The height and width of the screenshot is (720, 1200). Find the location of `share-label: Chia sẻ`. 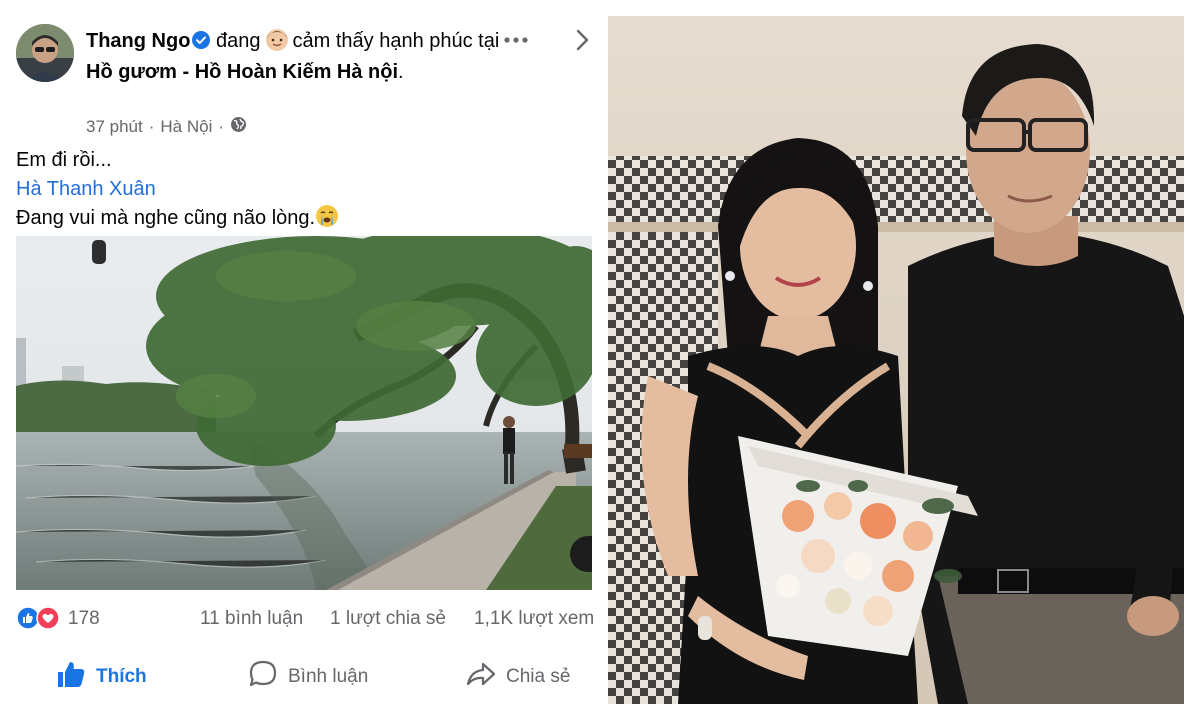

share-label: Chia sẻ is located at coordinates (538, 676).